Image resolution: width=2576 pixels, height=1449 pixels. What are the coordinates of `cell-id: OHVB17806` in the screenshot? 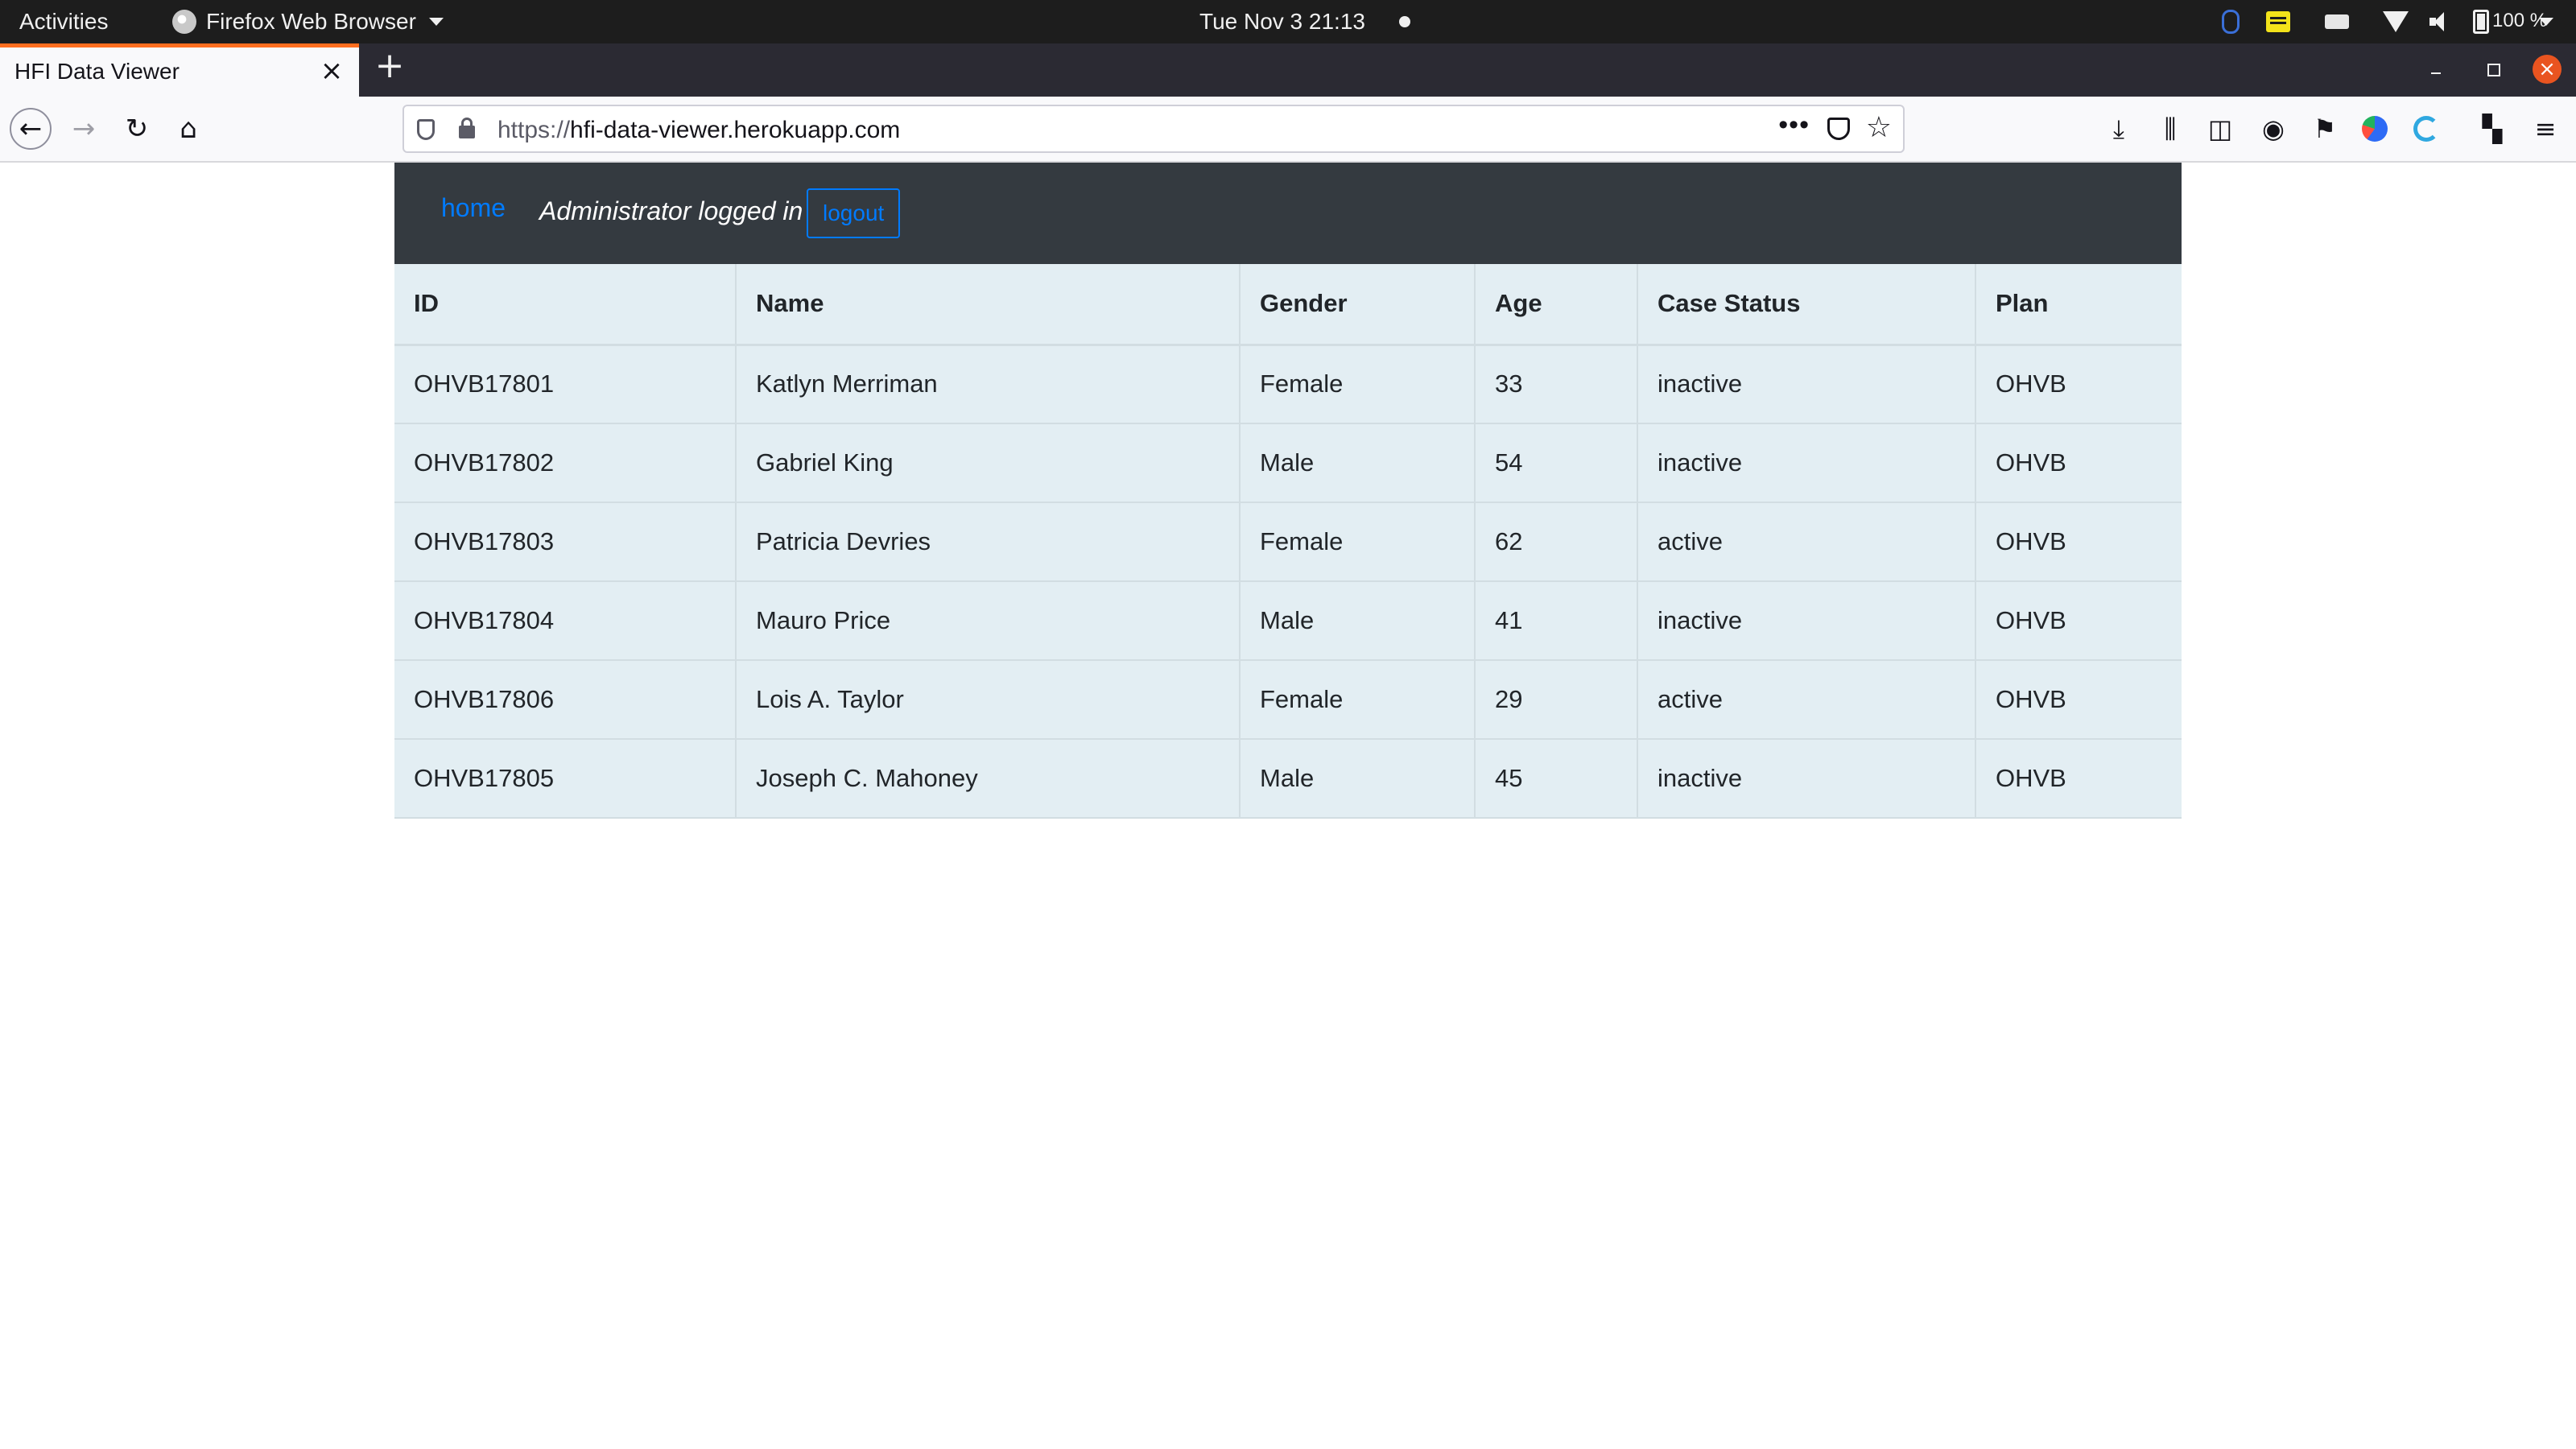 It's located at (565, 699).